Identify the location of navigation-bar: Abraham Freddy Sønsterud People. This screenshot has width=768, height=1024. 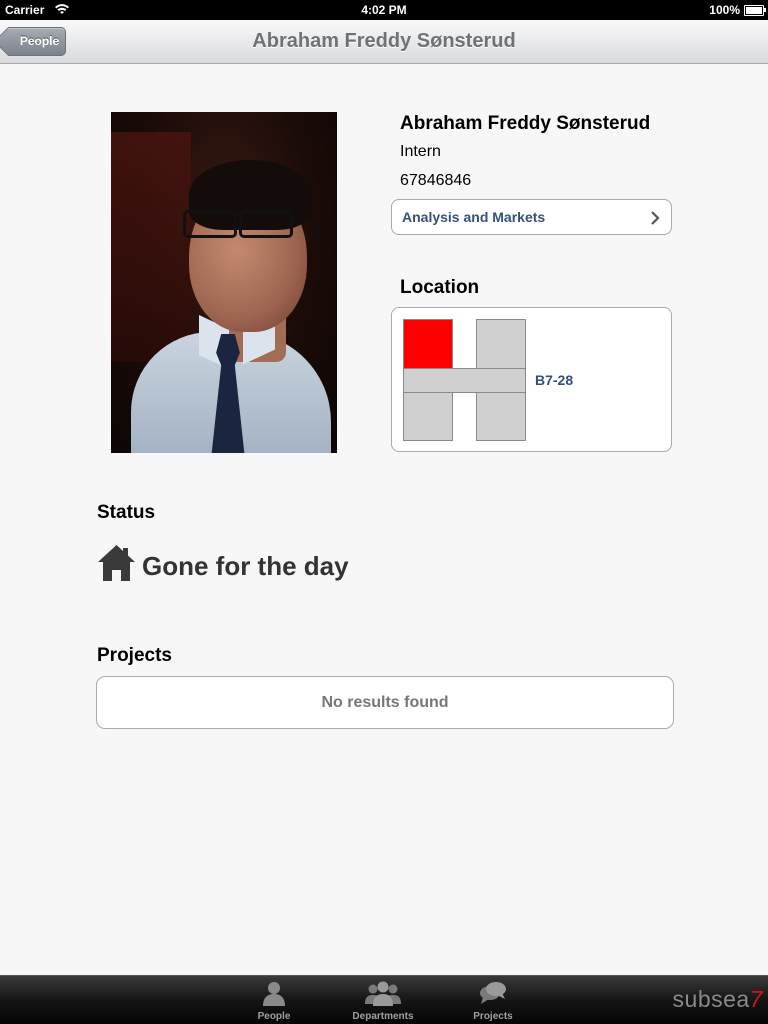
(384, 42).